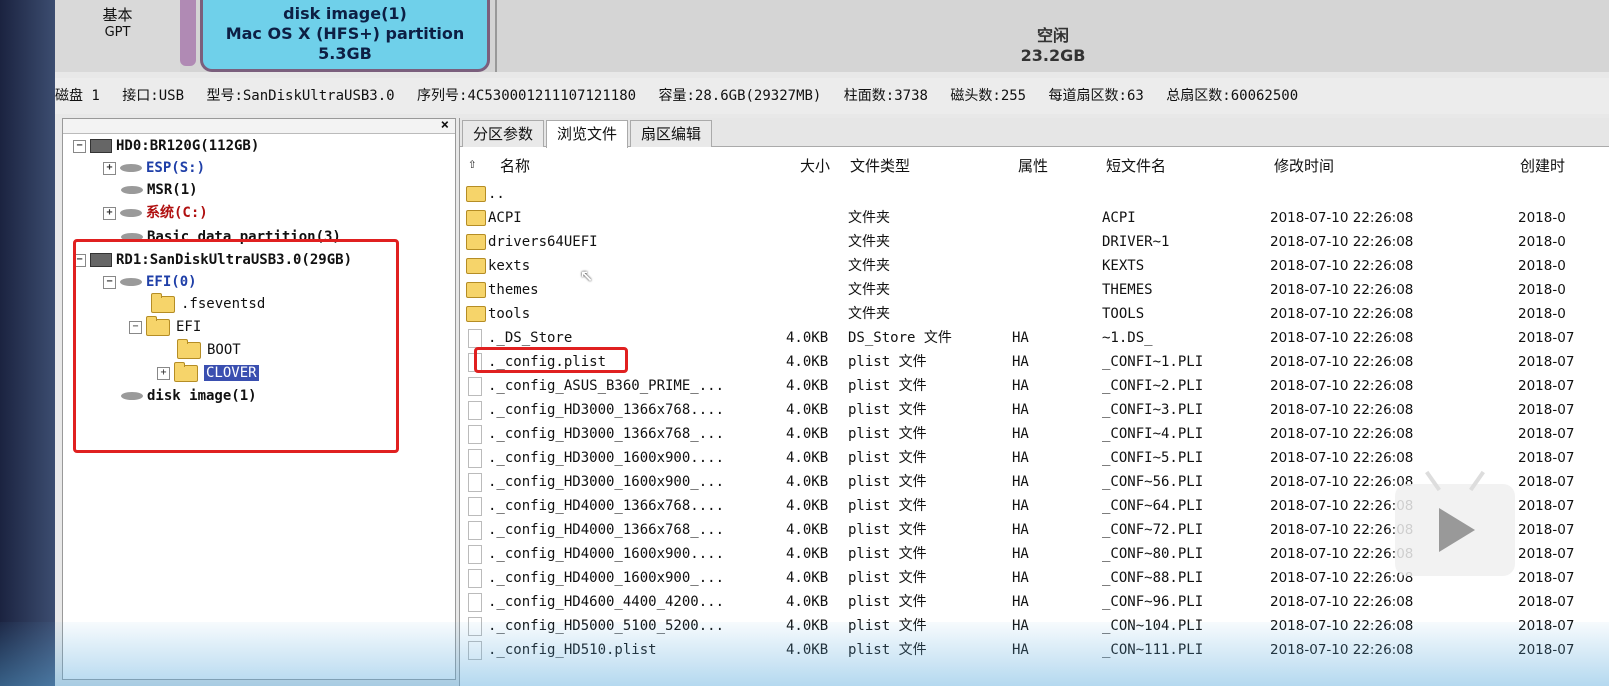 The image size is (1609, 686). What do you see at coordinates (77, 96) in the screenshot?
I see `disk-number: 磁盘 1` at bounding box center [77, 96].